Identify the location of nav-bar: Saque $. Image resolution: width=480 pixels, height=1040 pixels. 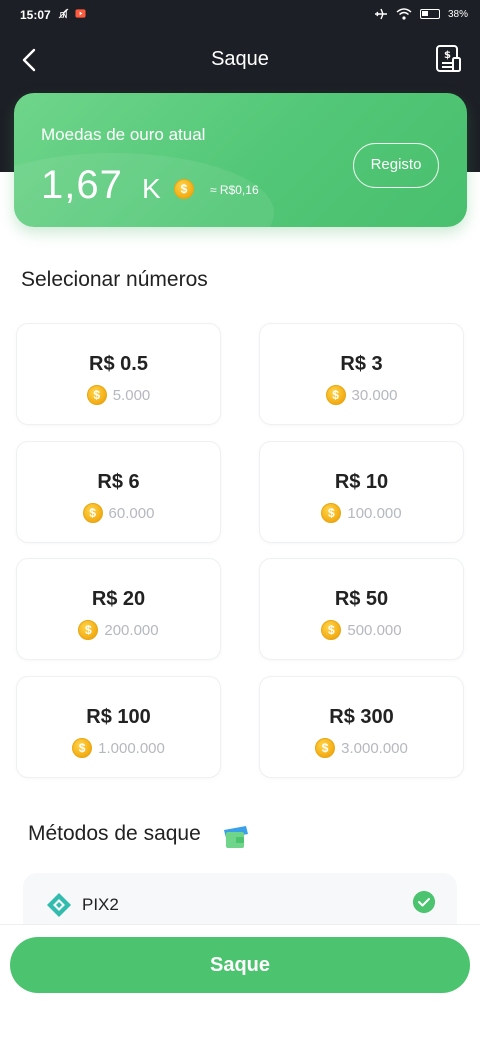
(240, 60).